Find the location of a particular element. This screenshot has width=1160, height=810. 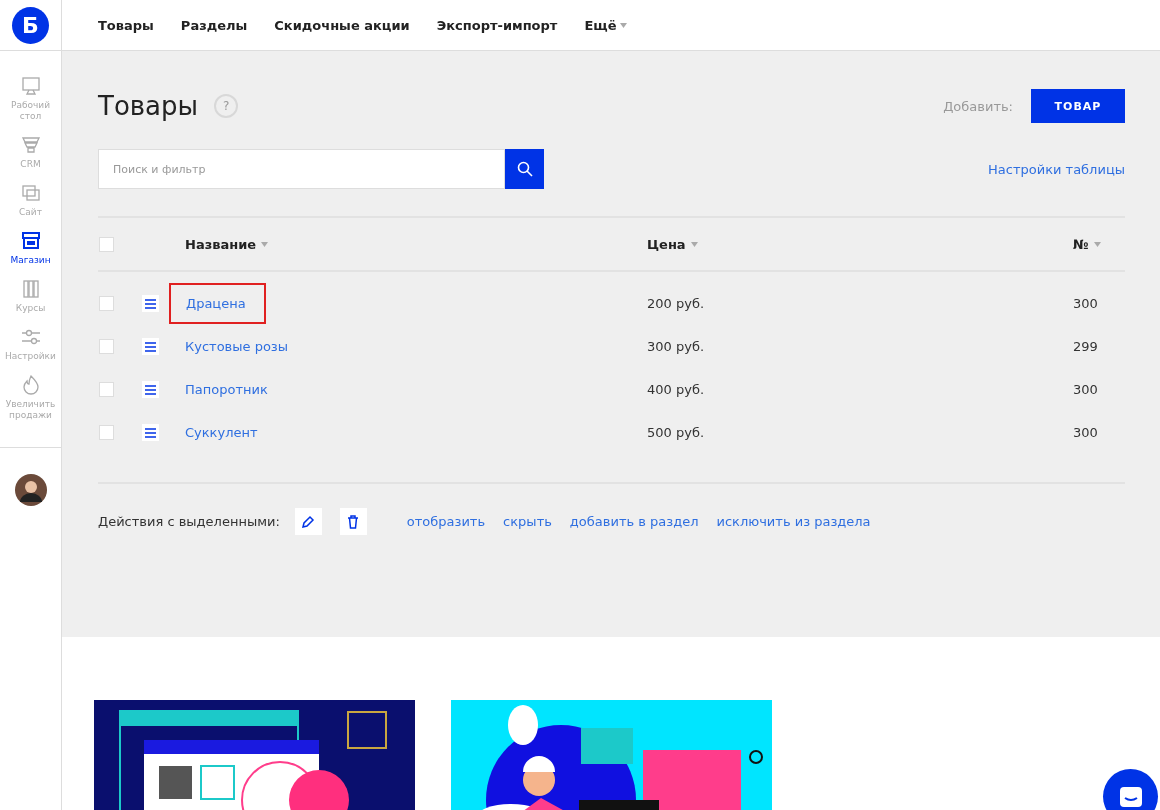

monitor-icon is located at coordinates (30, 86).